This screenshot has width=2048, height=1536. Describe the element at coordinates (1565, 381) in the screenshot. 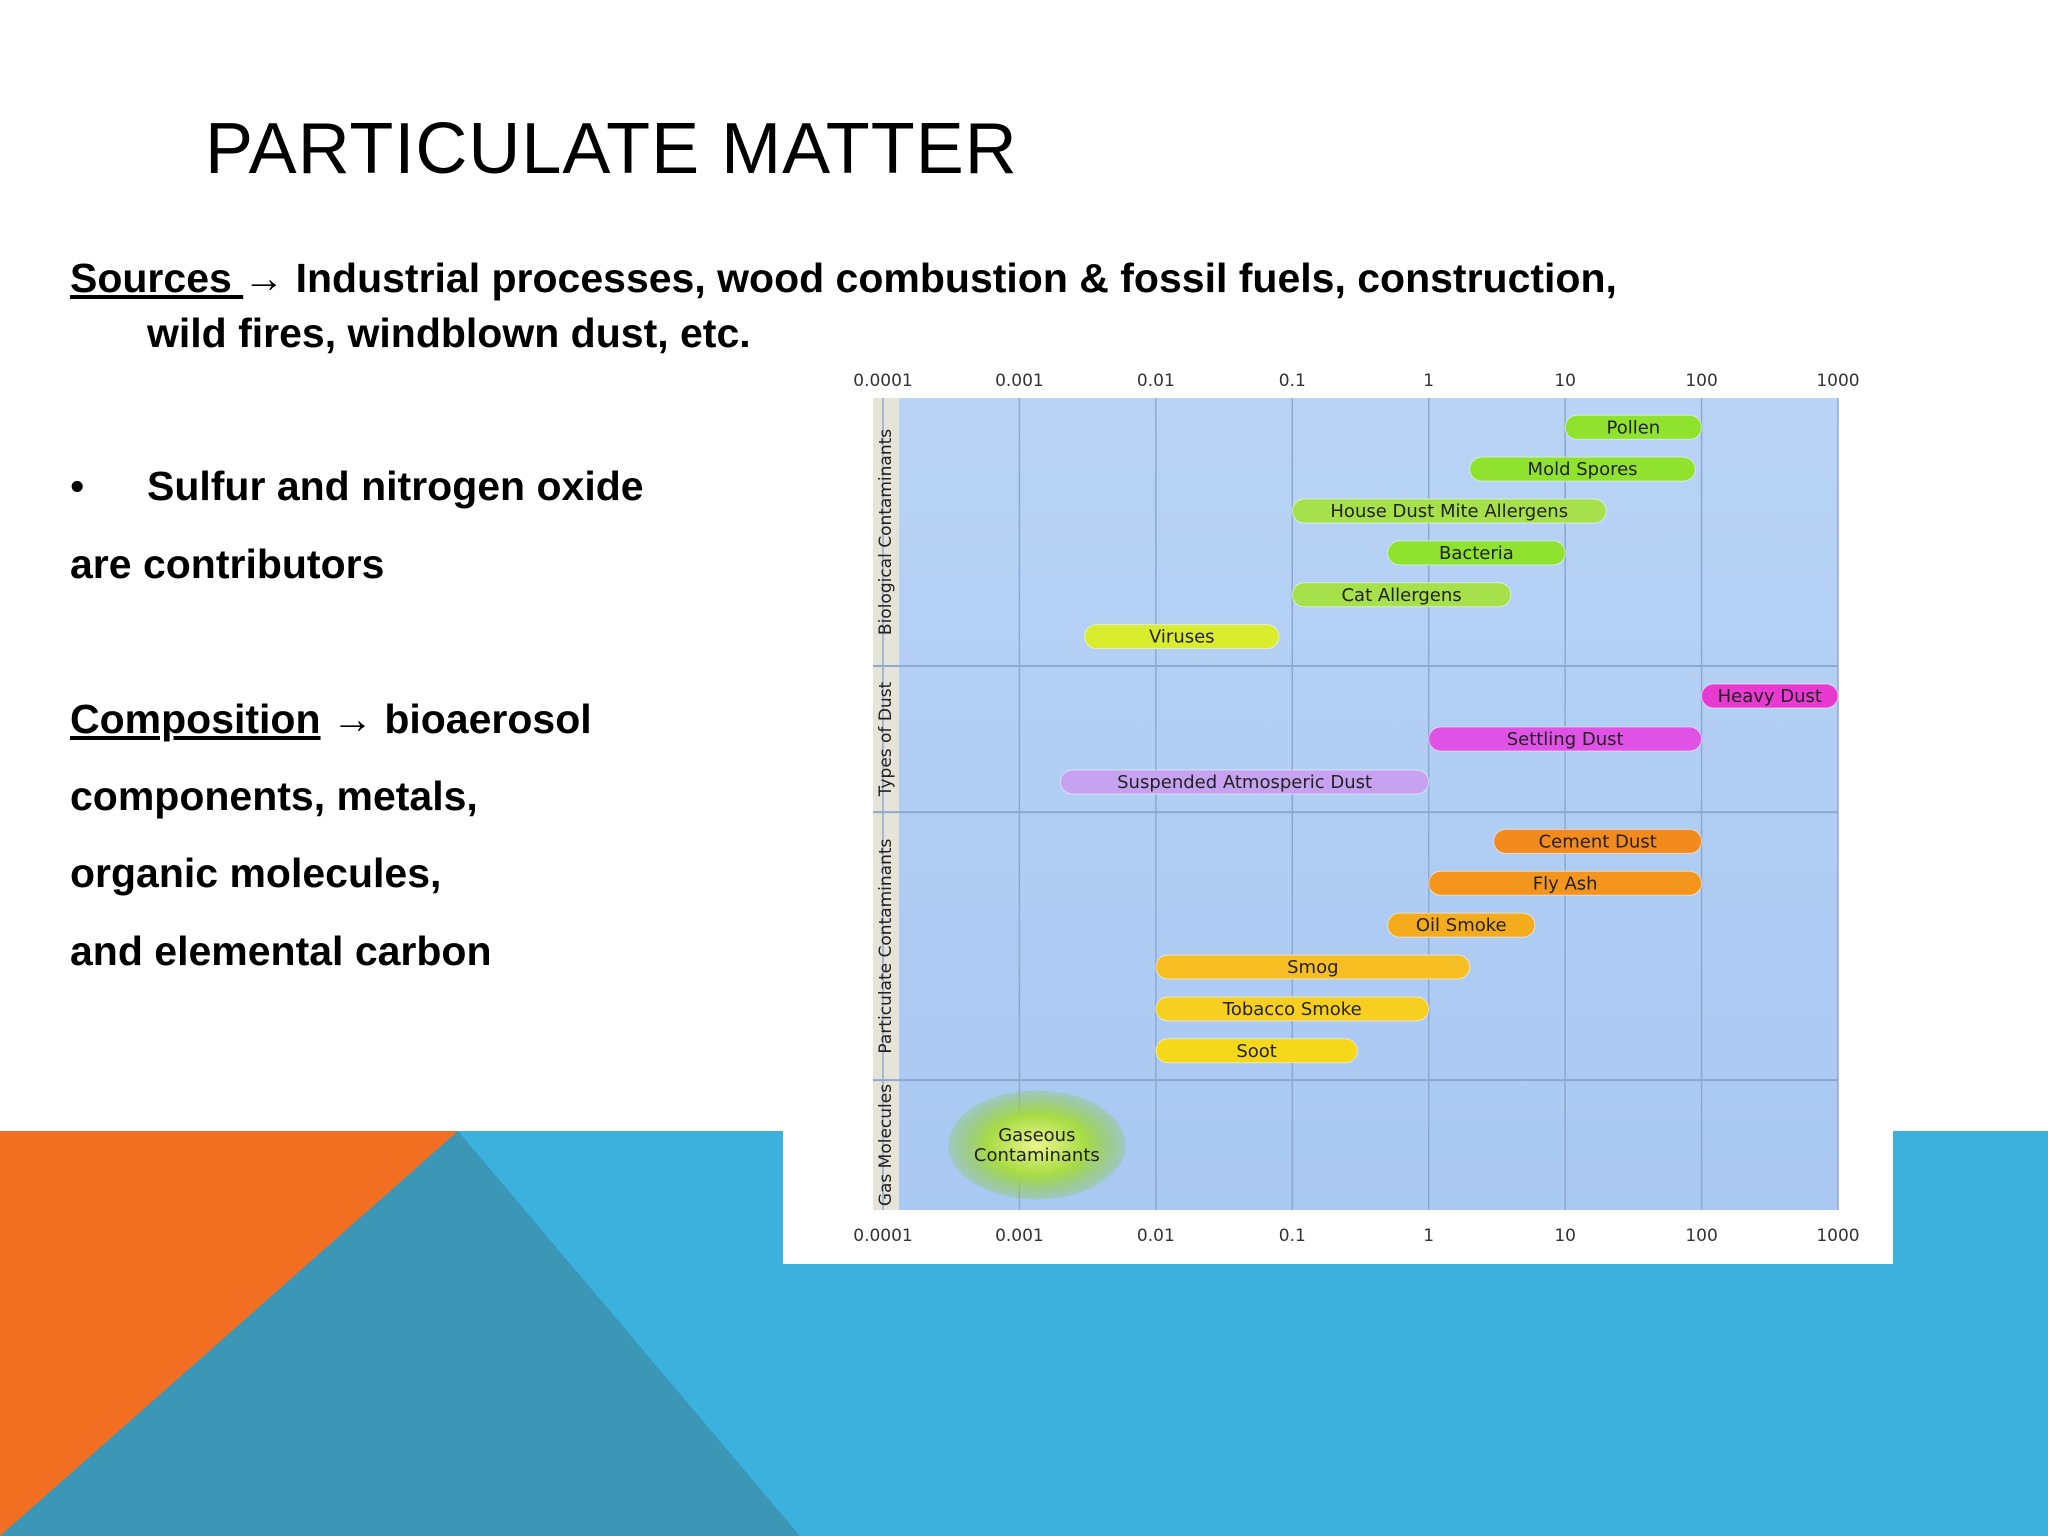

I see `x-tick-label-top: 10` at that location.